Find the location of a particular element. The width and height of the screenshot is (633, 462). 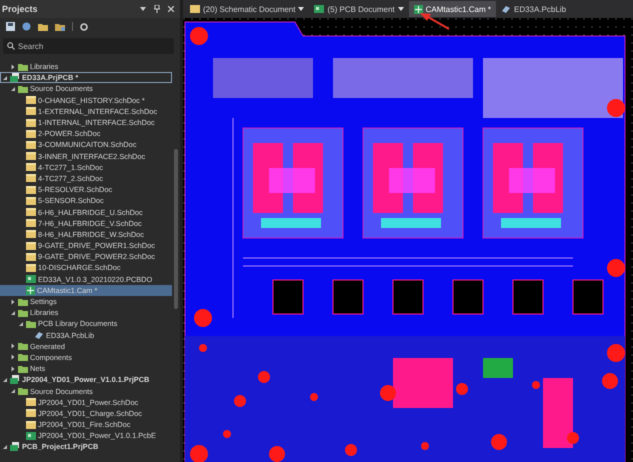

pin-icon is located at coordinates (157, 9).